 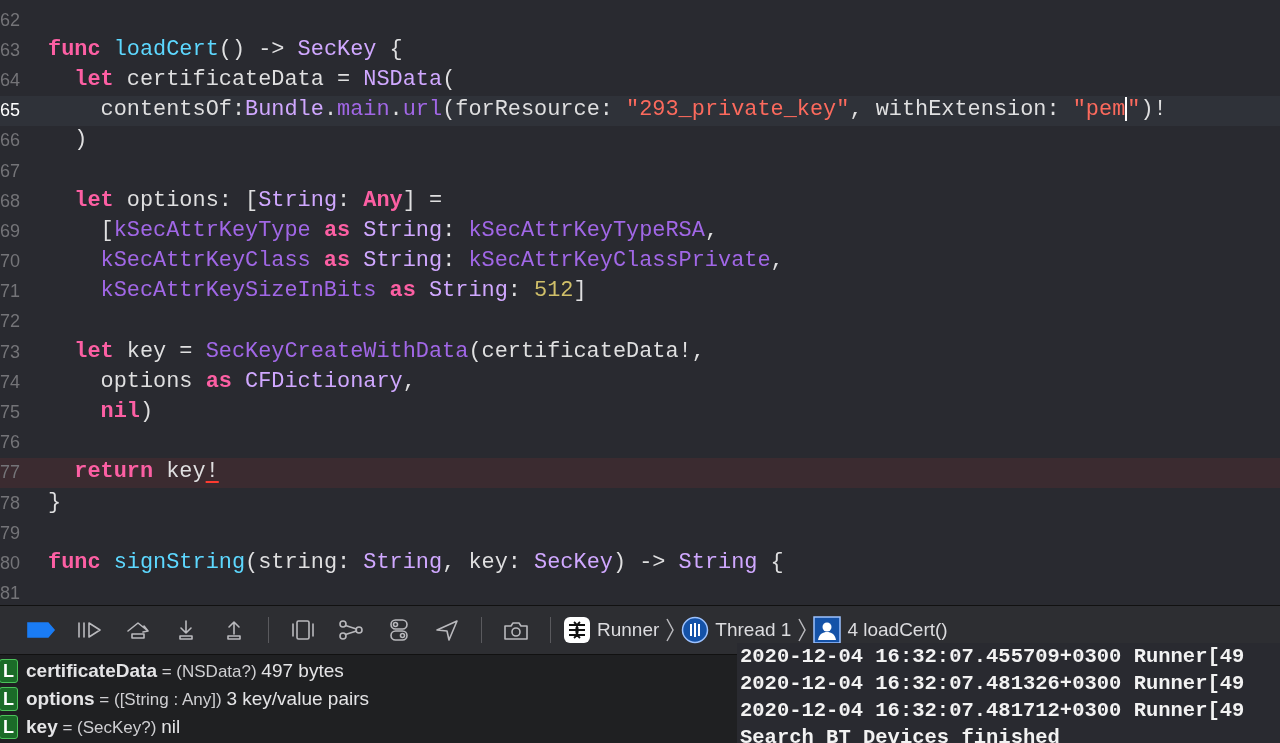 What do you see at coordinates (11, 413) in the screenshot?
I see `line-number: 75` at bounding box center [11, 413].